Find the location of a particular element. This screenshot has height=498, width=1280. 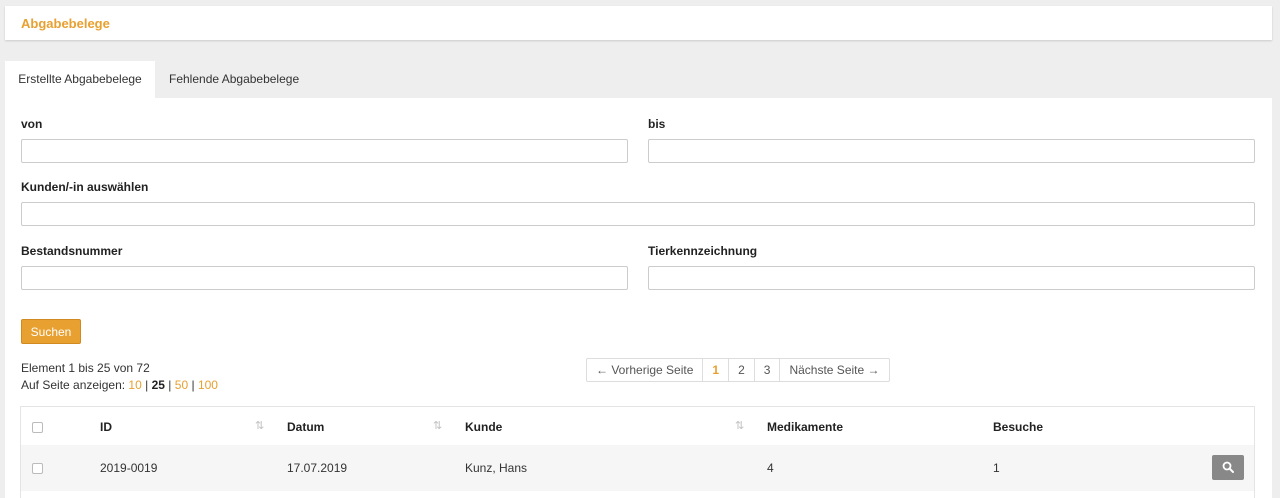

per-page-selector: Auf Seite anzeigen: 10 | 25 | 50 | 100 is located at coordinates (119, 385).